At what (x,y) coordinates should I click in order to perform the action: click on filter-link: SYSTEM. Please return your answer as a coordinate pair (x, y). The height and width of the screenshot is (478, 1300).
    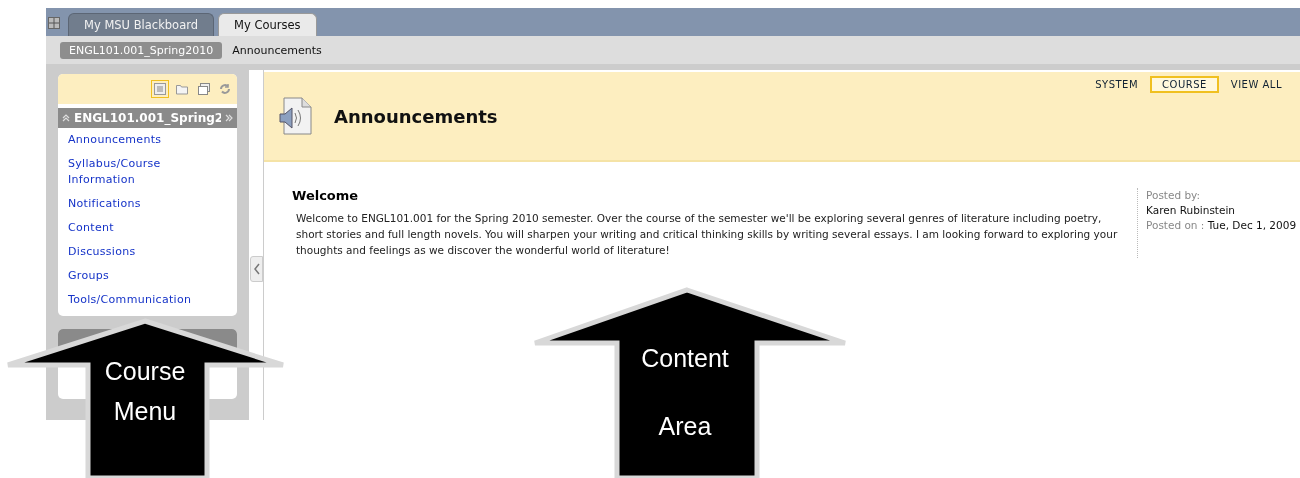
    Looking at the image, I should click on (1117, 84).